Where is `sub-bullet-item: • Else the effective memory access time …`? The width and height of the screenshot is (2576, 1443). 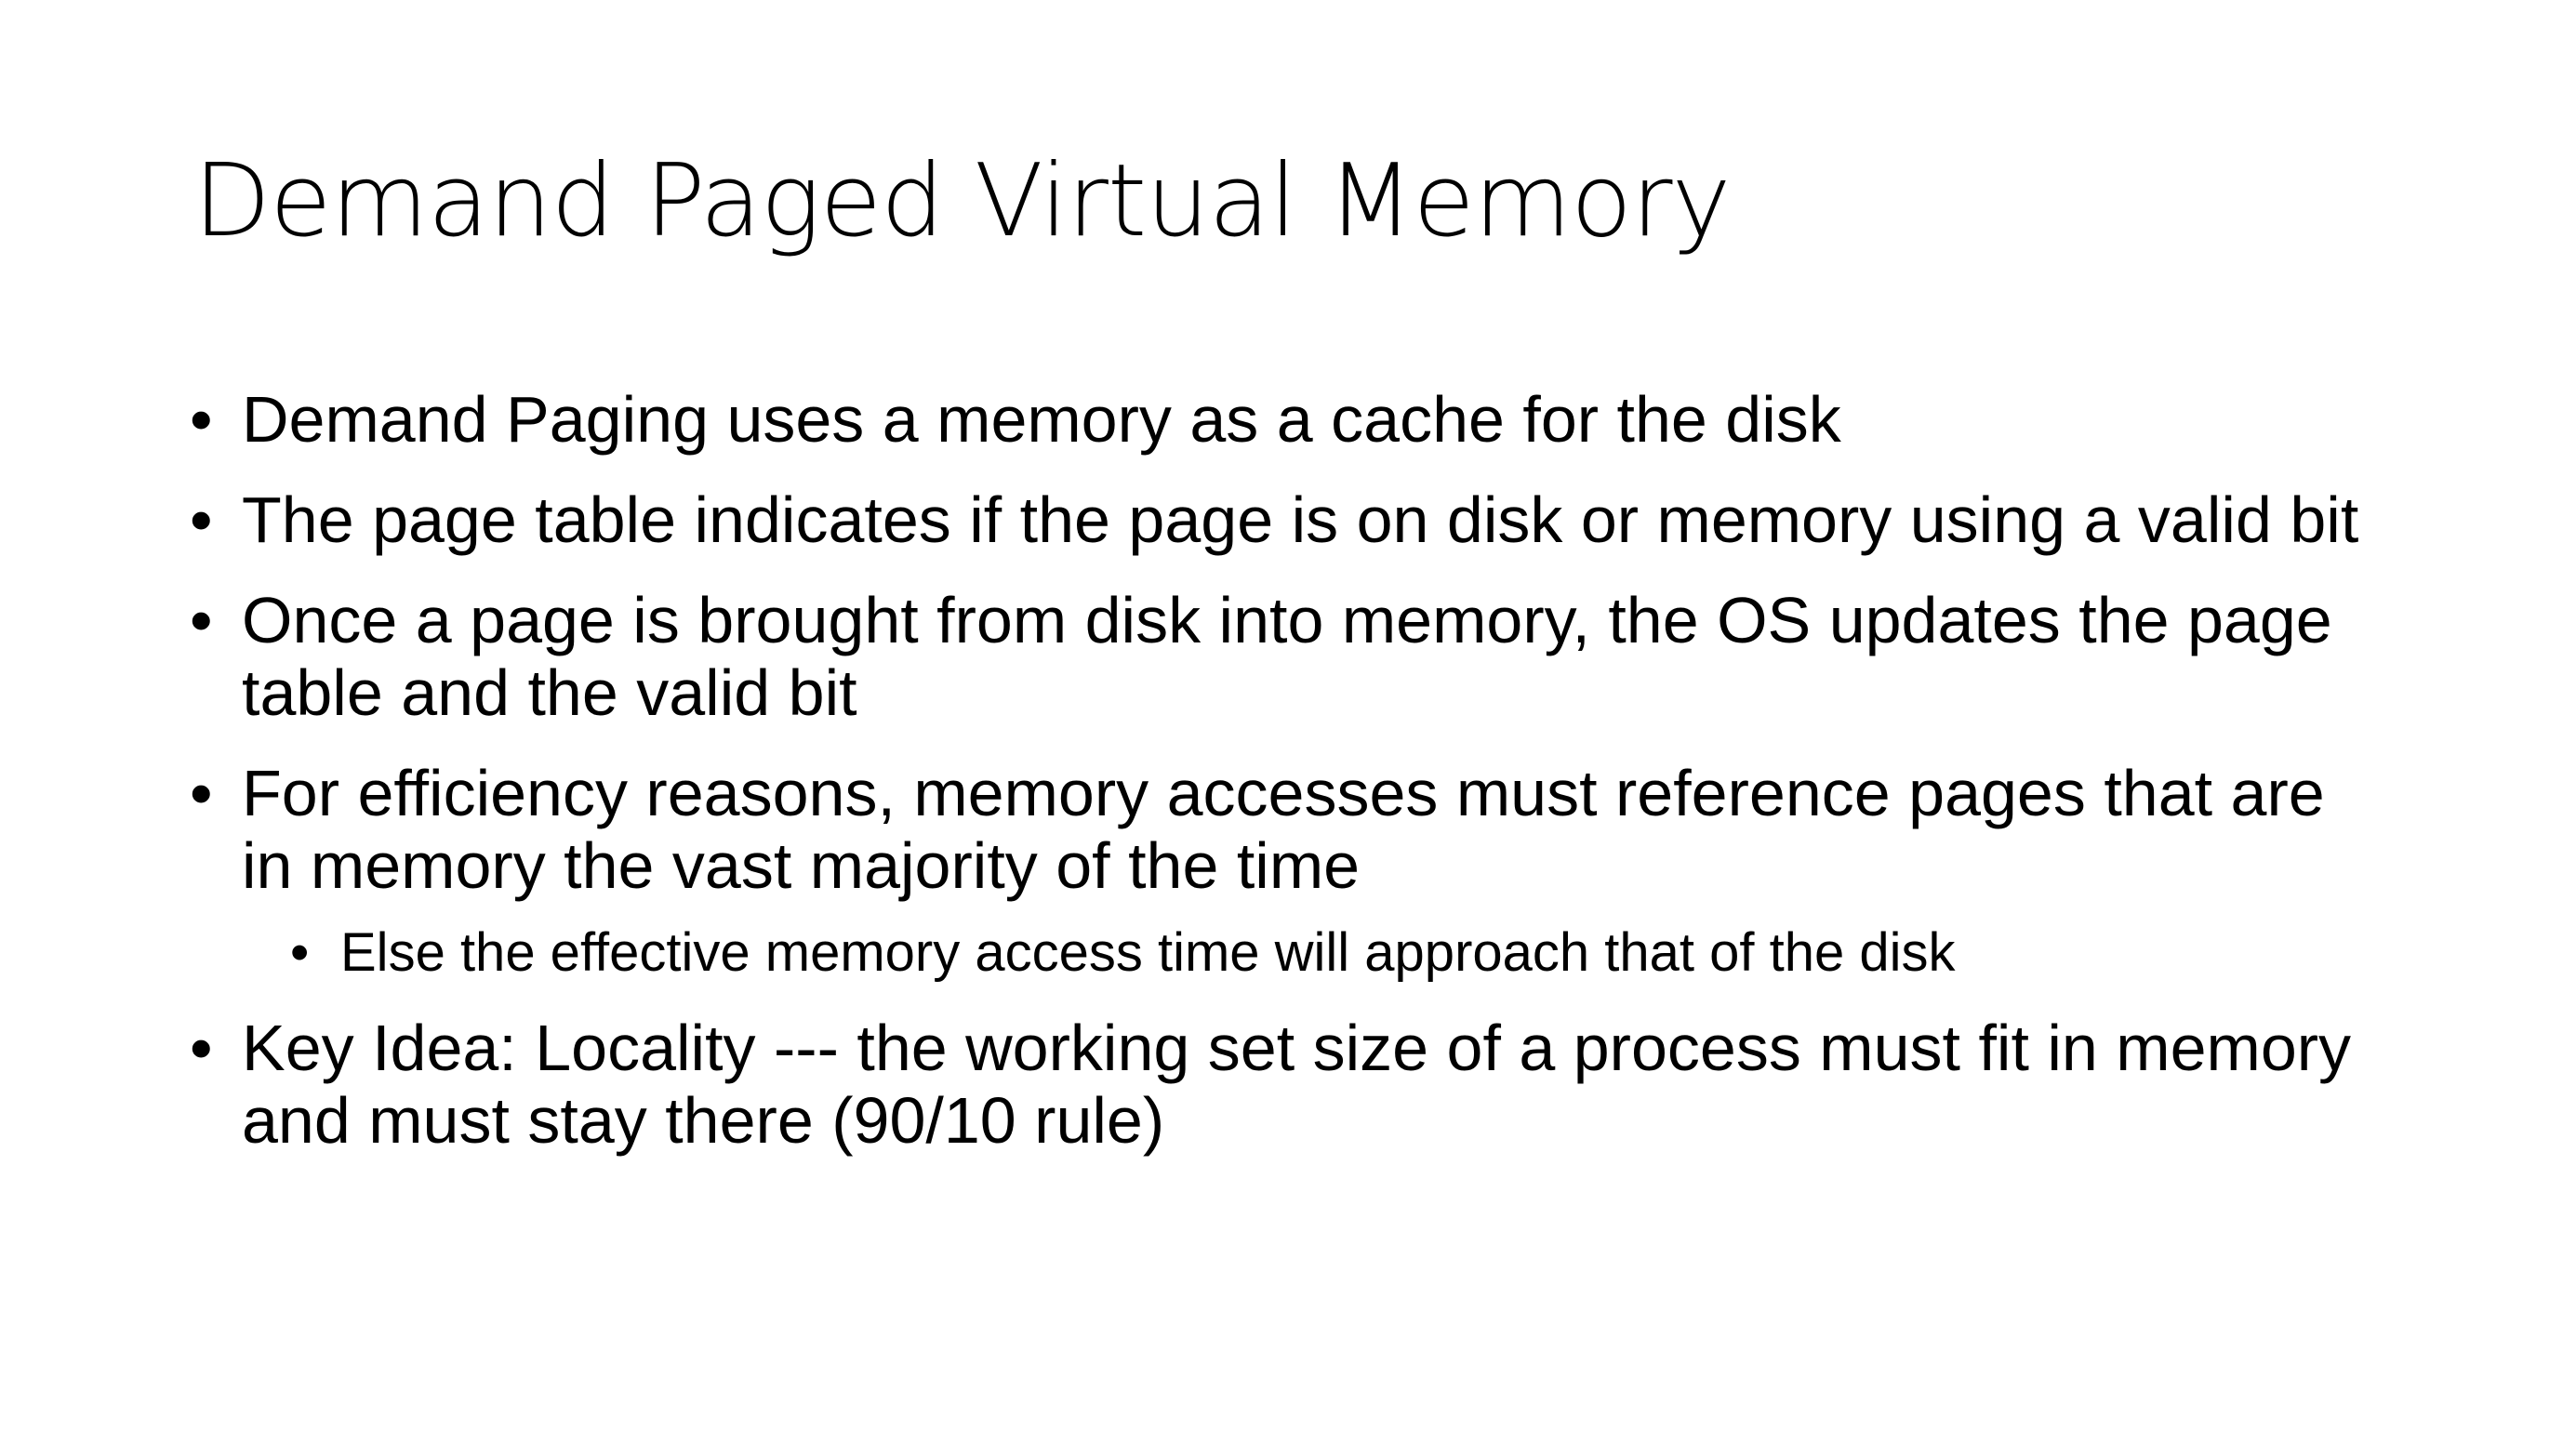 sub-bullet-item: • Else the effective memory access time … is located at coordinates (1326, 953).